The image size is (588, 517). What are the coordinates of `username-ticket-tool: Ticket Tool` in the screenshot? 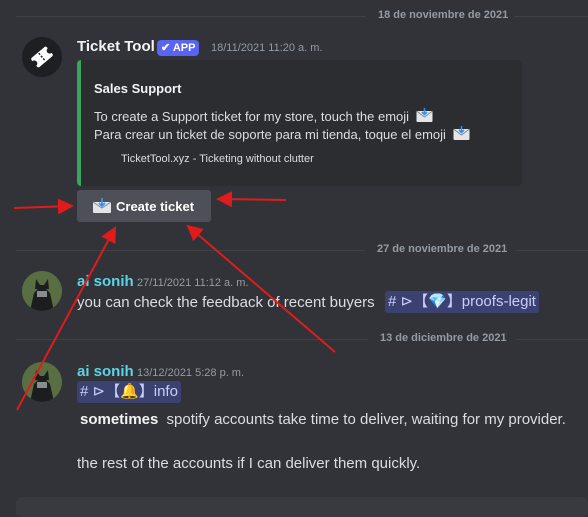 It's located at (116, 46).